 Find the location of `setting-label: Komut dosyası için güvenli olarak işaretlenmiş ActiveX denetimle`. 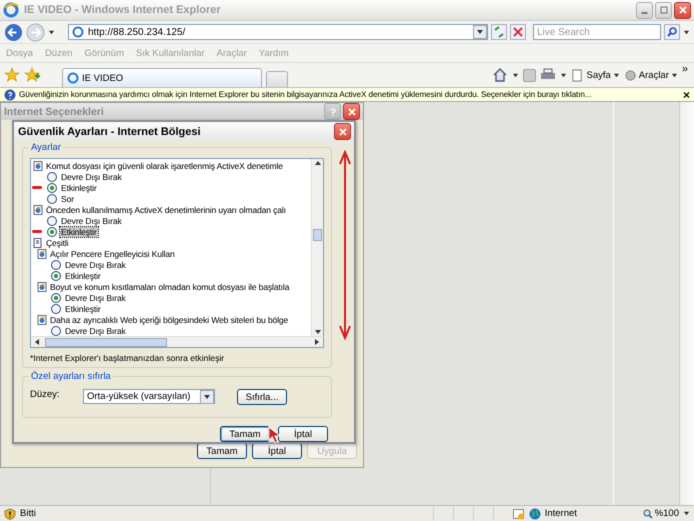

setting-label: Komut dosyası için güvenli olarak işaretlenmiş ActiveX denetimle is located at coordinates (164, 165).